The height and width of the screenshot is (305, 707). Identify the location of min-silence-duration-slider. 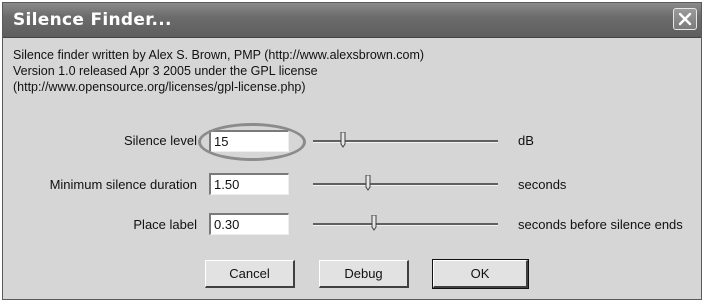
(405, 184).